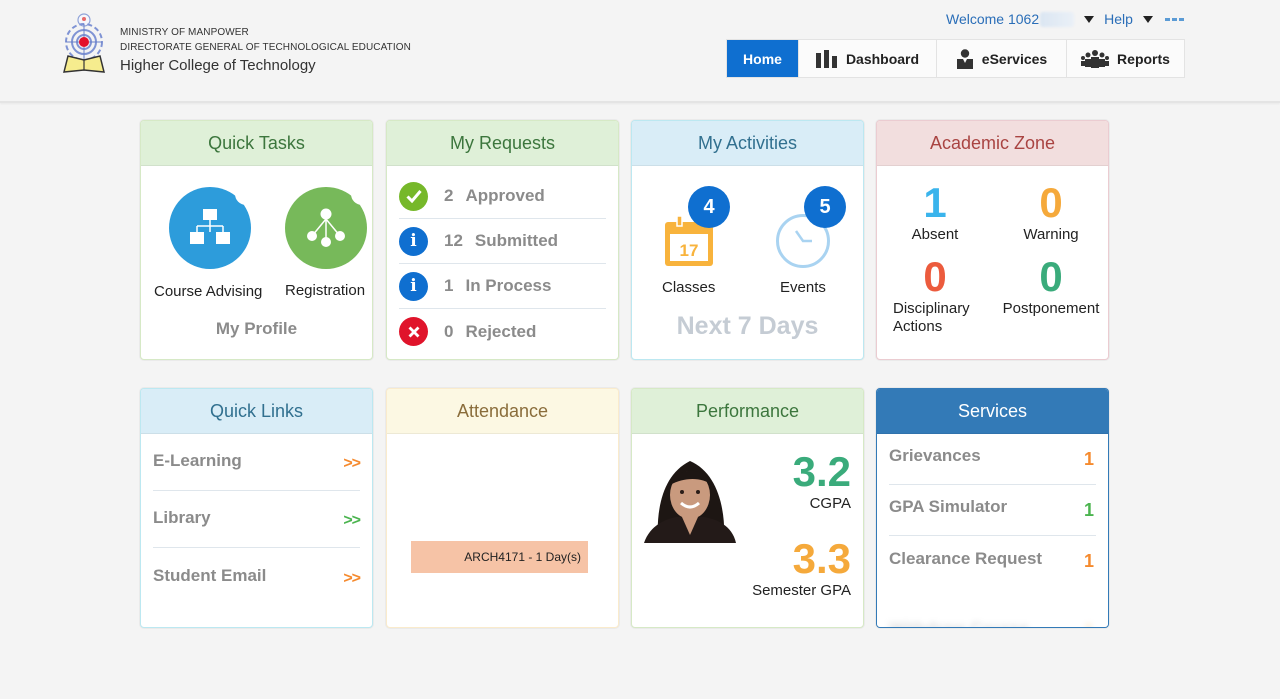  What do you see at coordinates (499, 557) in the screenshot?
I see `attendance-entry: ARCH4171 - 1 Day(s)` at bounding box center [499, 557].